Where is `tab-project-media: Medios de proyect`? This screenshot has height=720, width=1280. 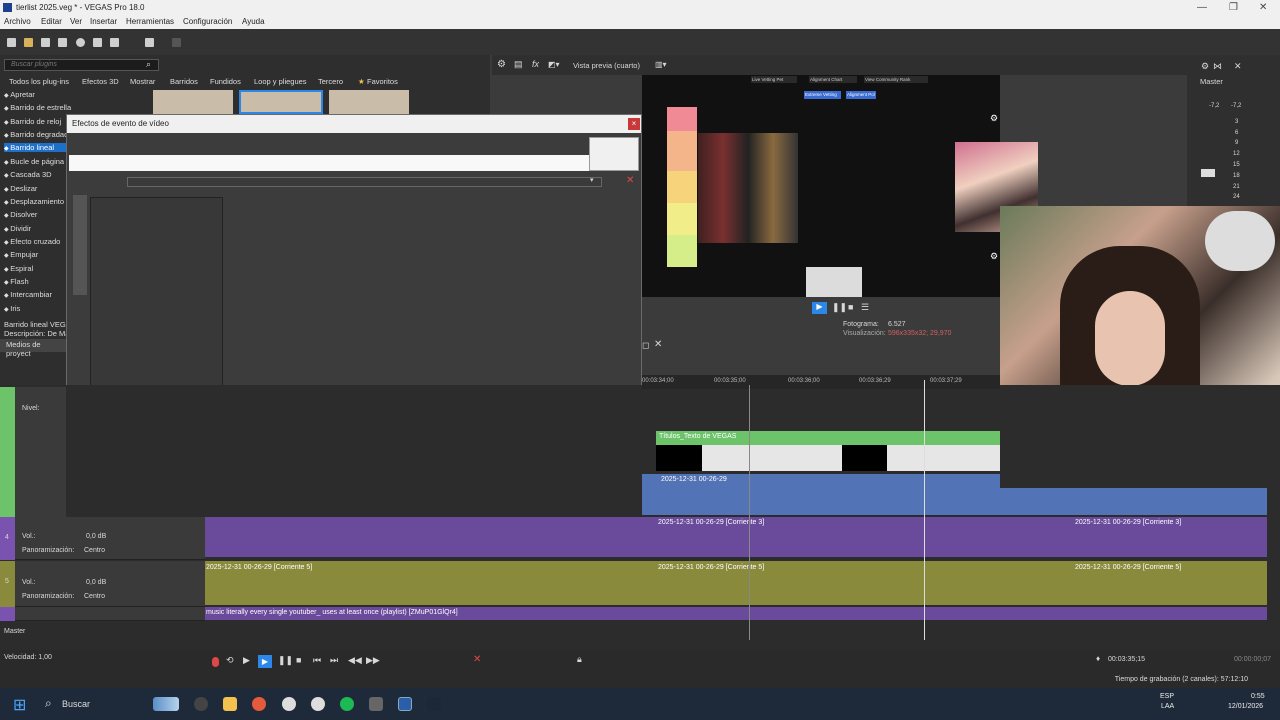
tab-project-media: Medios de proyect is located at coordinates (33, 348).